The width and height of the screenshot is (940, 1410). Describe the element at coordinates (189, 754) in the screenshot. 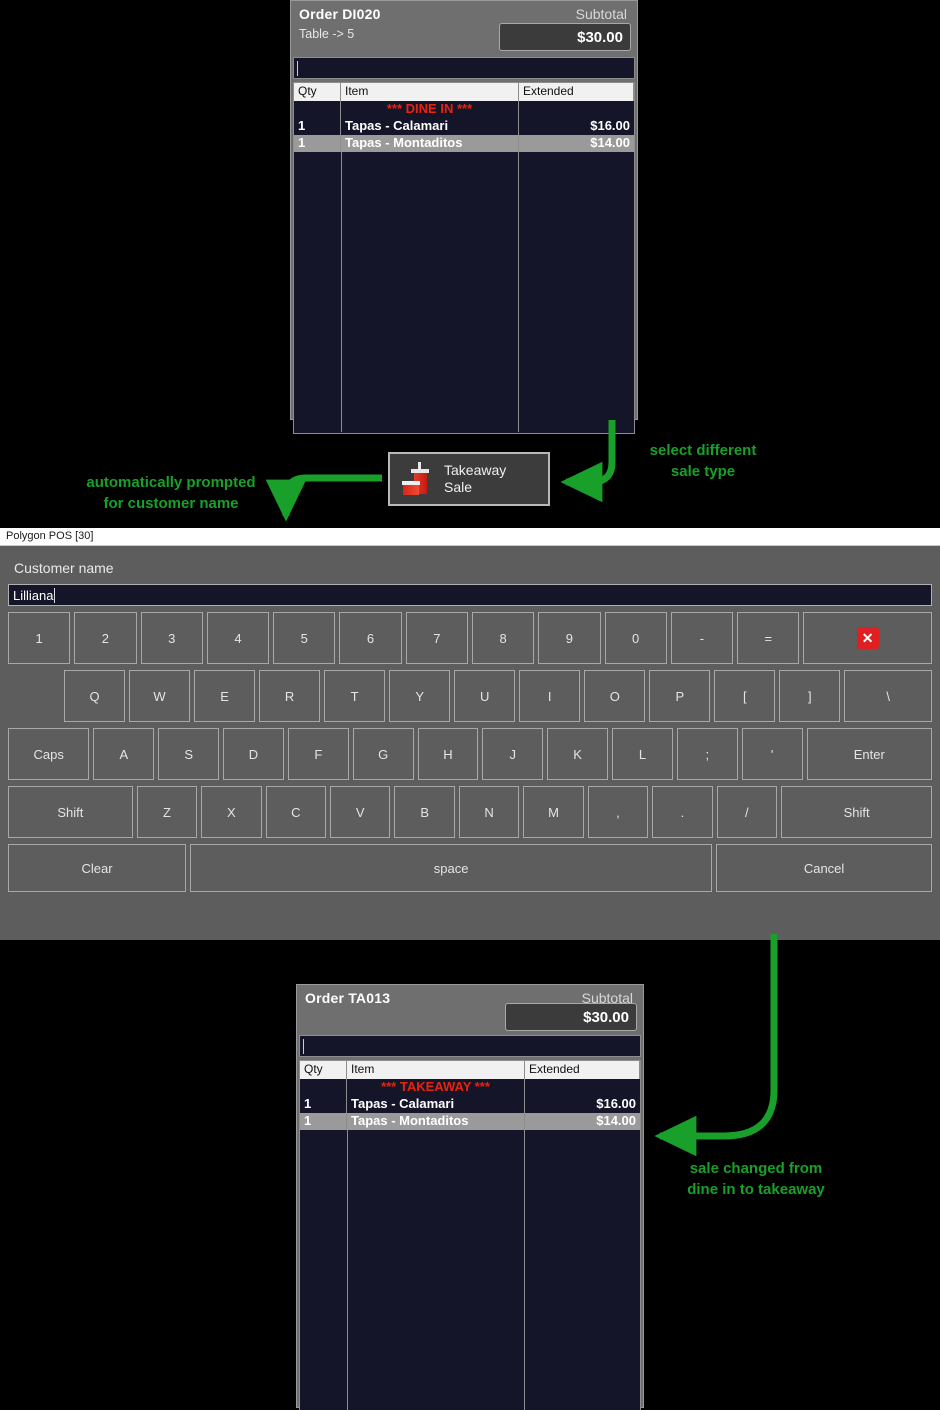

I see `key-s: S` at that location.